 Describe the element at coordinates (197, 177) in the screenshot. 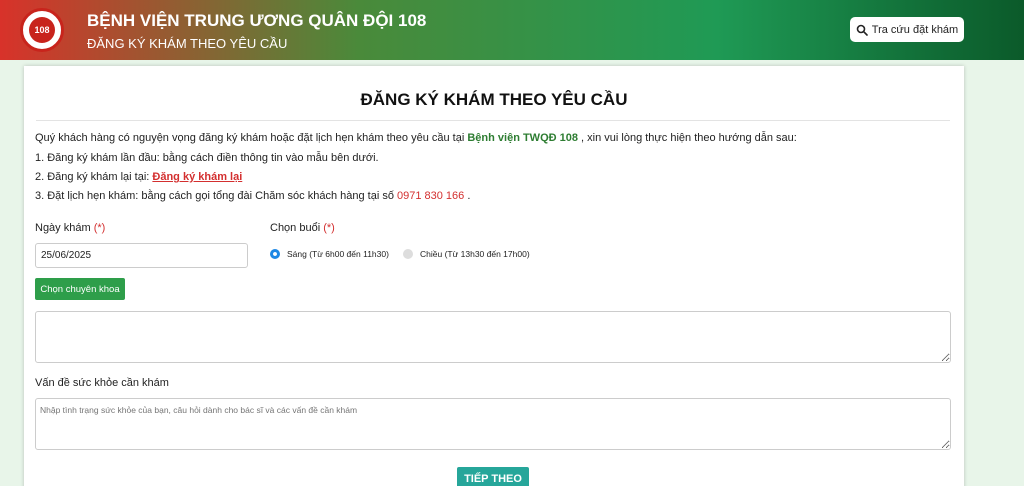

I see `reexam-link: Đăng ký khám lại` at that location.